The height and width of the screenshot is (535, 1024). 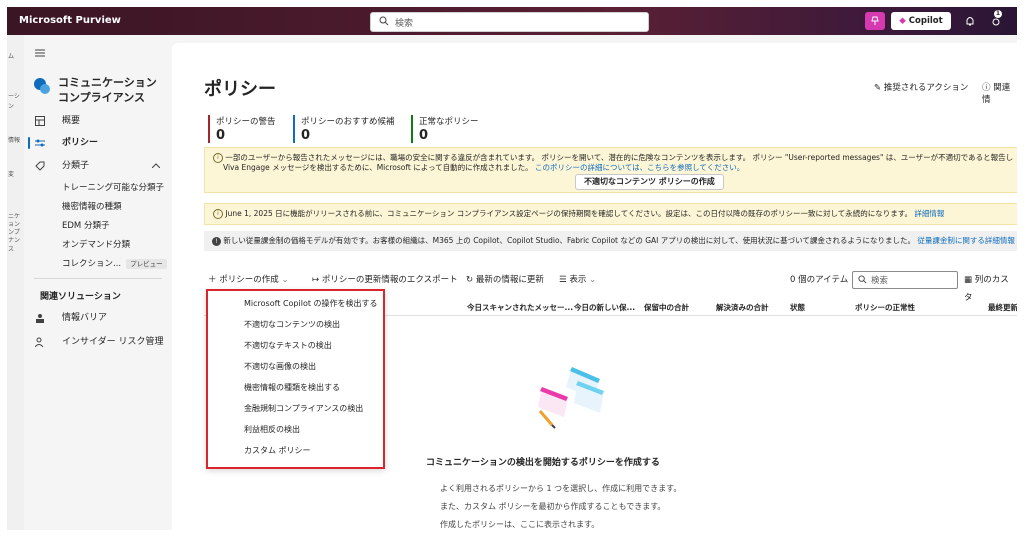 I want to click on menu-item-sensitive-info: 機密情報の種類を検出する, so click(x=292, y=387).